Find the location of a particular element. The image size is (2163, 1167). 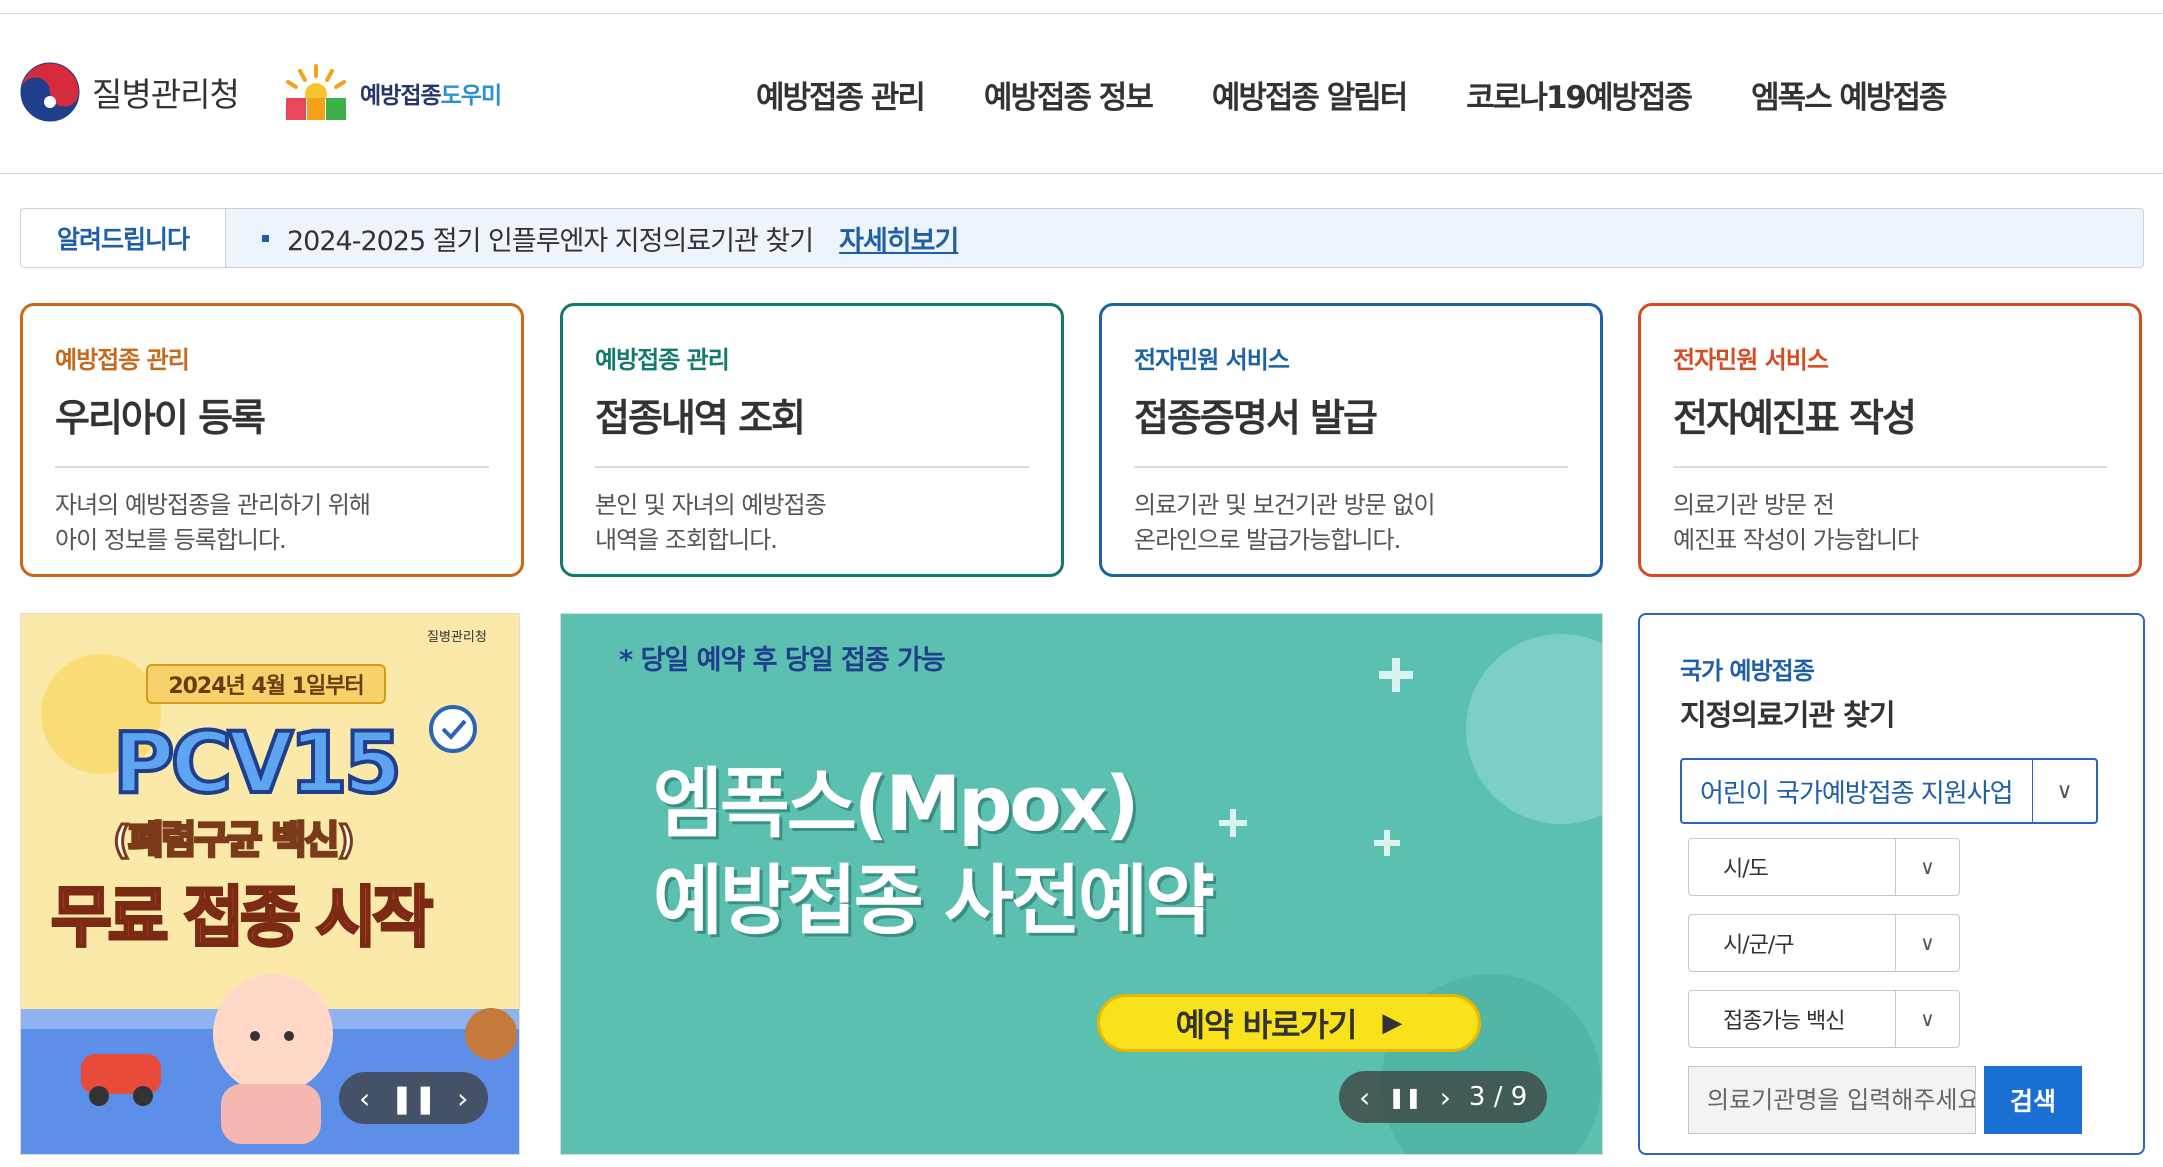

slide-counter: 3 / 9 is located at coordinates (1498, 1097).